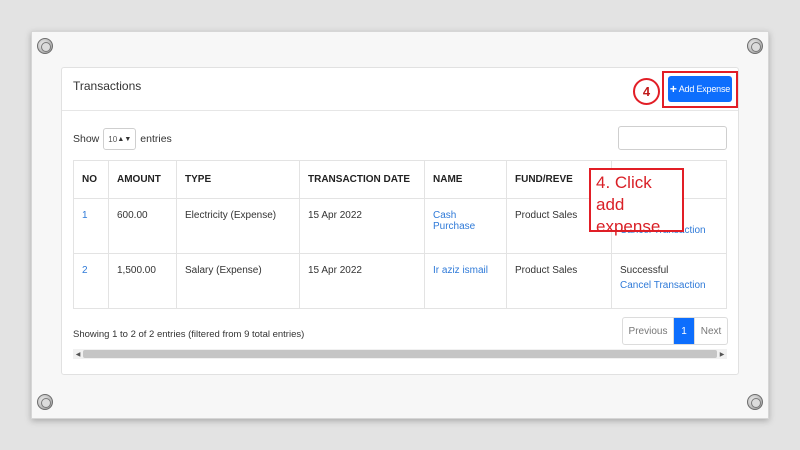 This screenshot has width=800, height=450. Describe the element at coordinates (465, 179) in the screenshot. I see `column-header-name: NAME` at that location.